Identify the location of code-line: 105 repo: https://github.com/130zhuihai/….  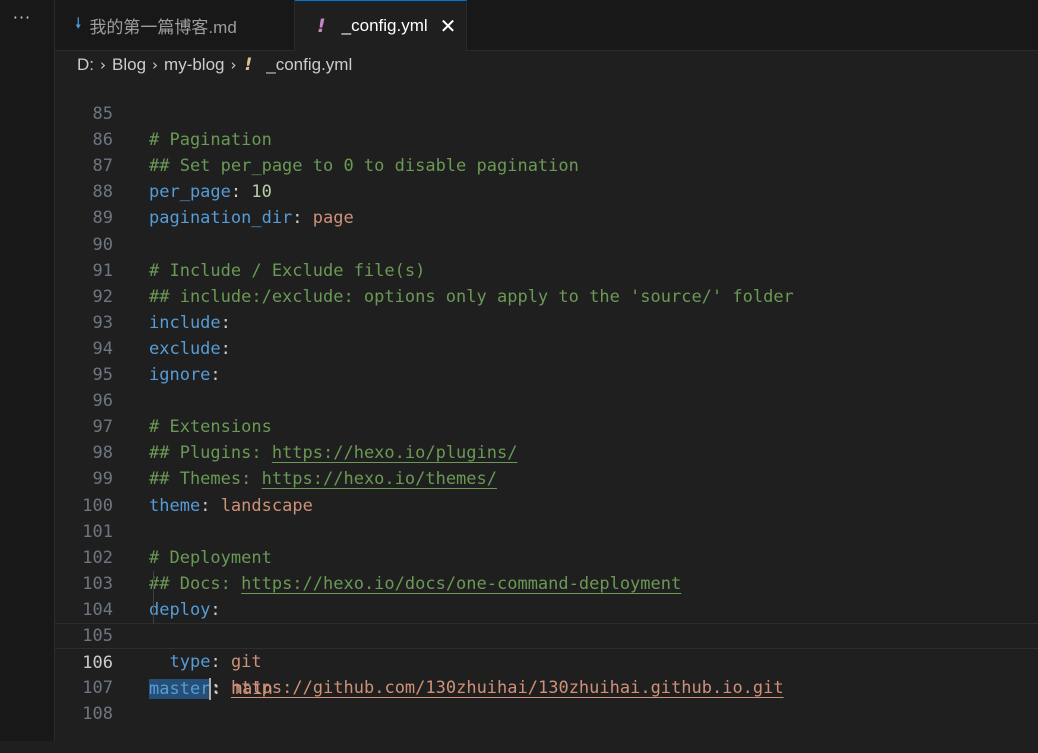
(546, 647).